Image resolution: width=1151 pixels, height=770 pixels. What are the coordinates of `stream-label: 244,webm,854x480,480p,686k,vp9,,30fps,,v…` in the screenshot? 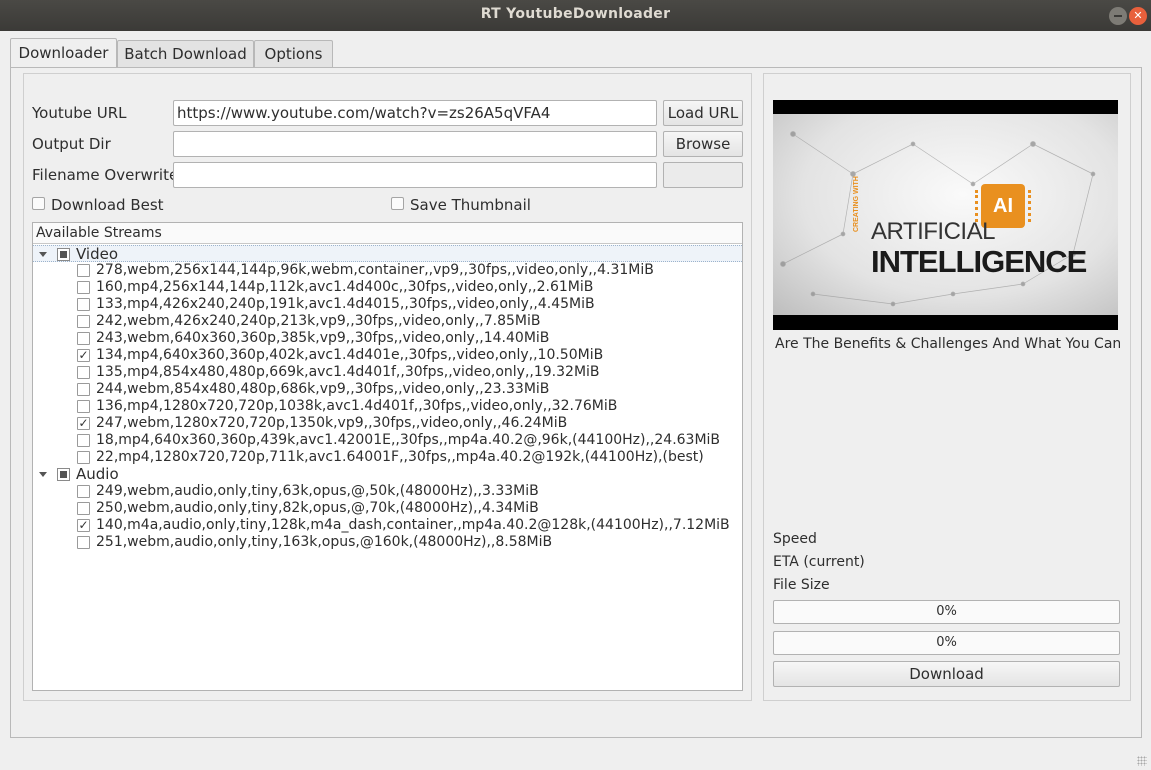 It's located at (323, 389).